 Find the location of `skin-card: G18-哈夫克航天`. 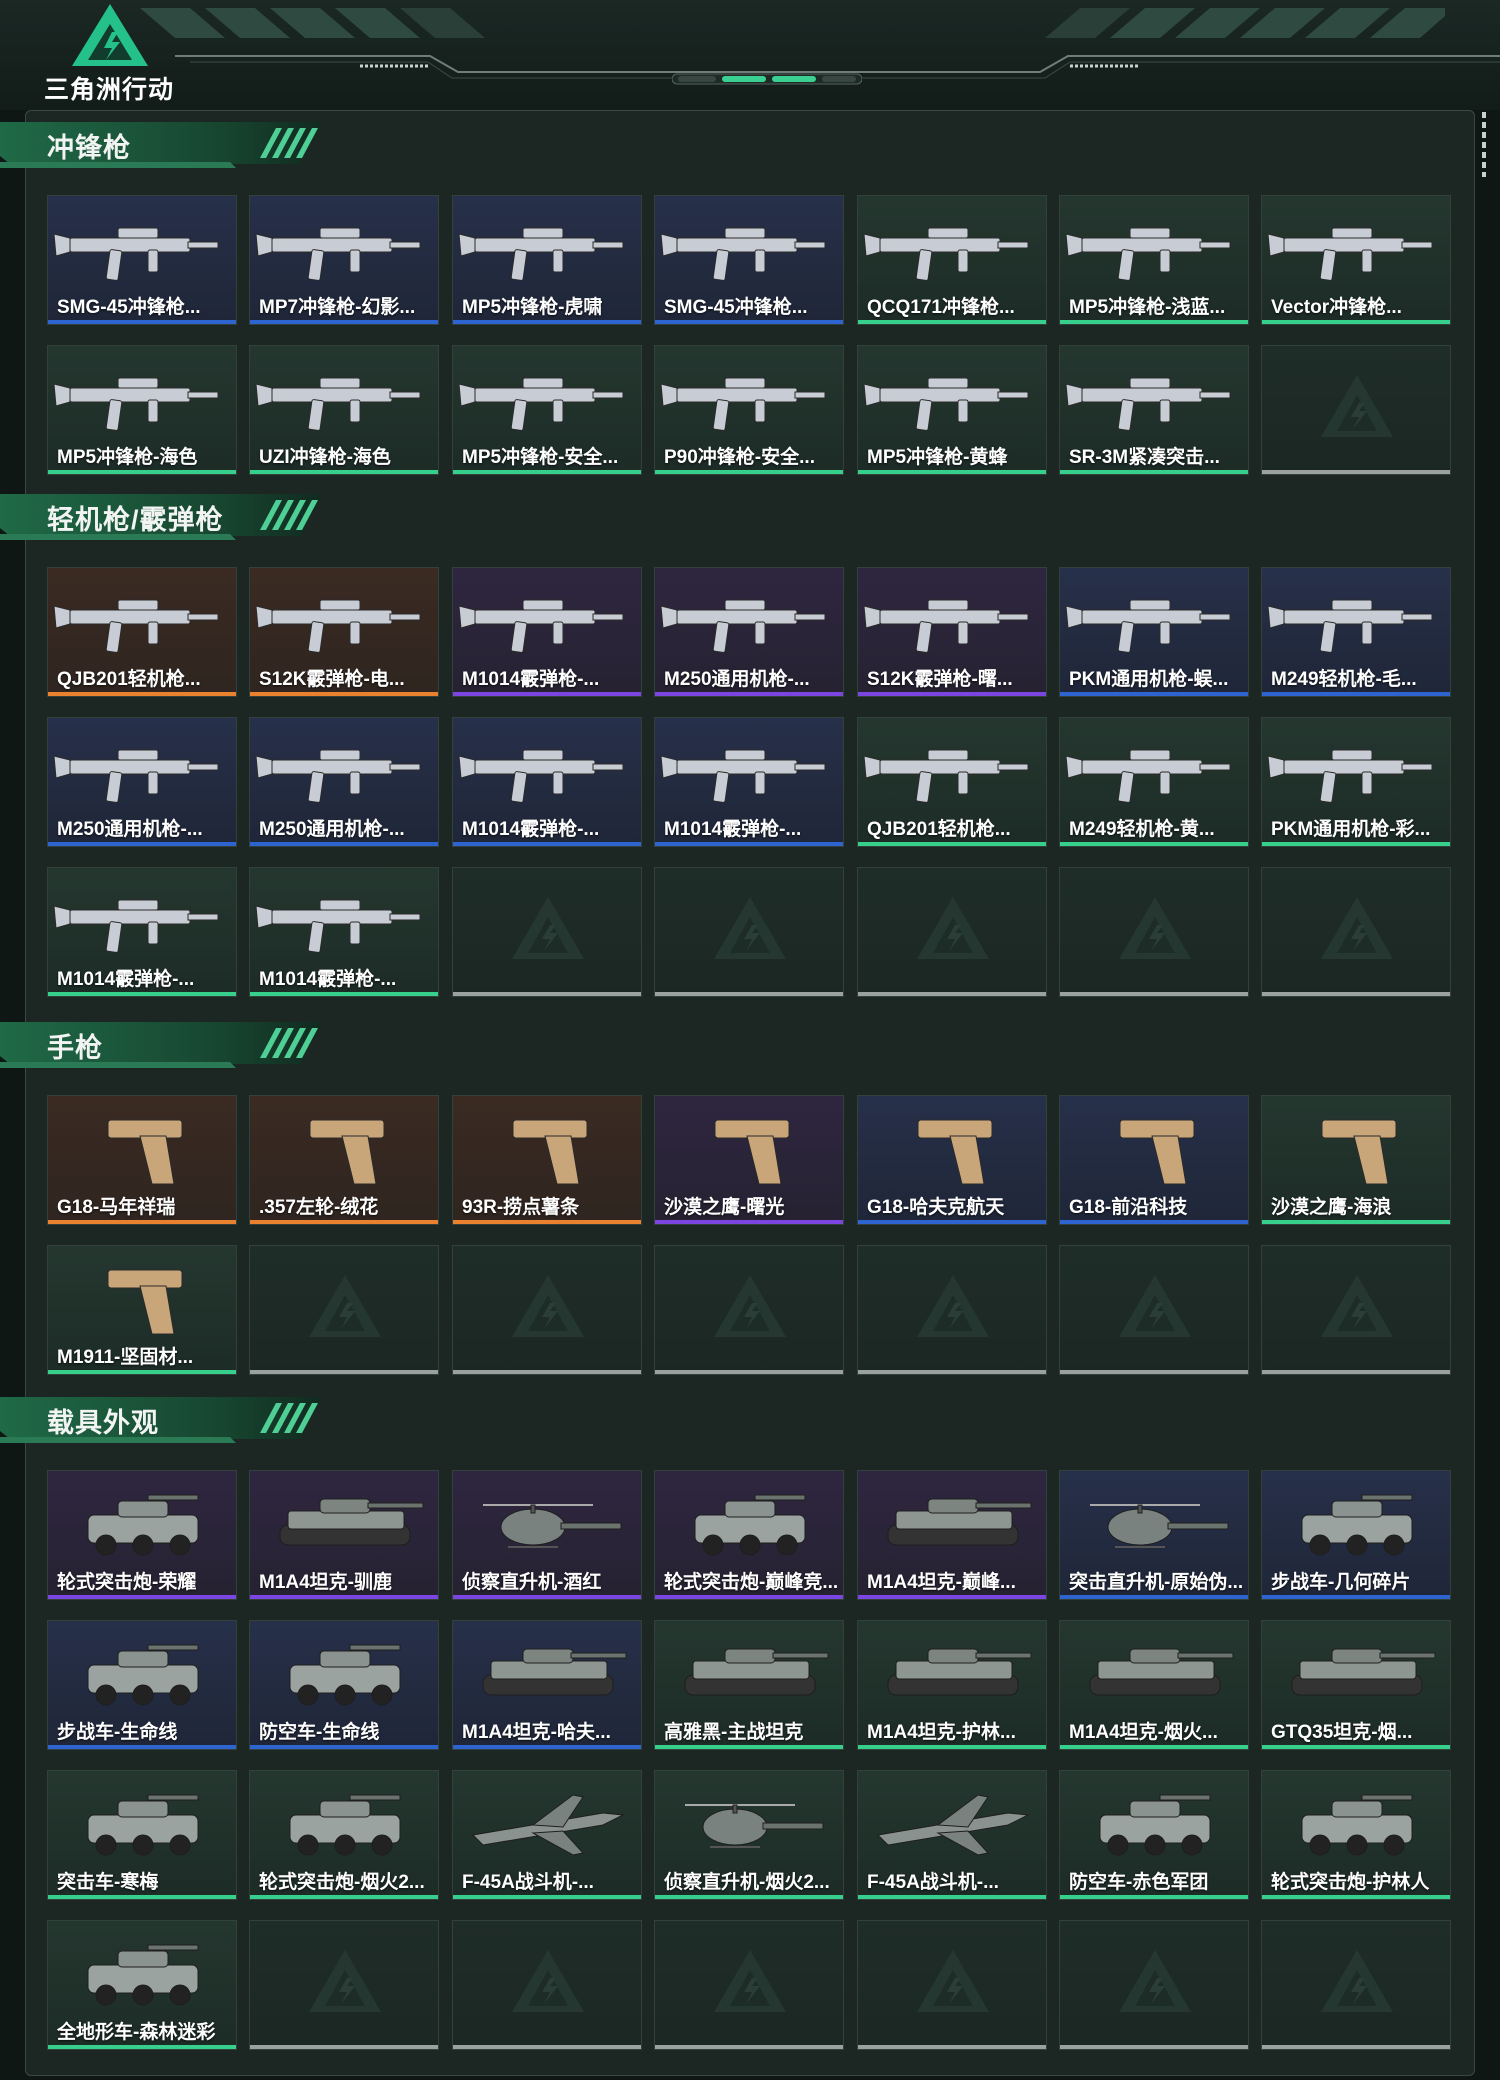

skin-card: G18-哈夫克航天 is located at coordinates (952, 1160).